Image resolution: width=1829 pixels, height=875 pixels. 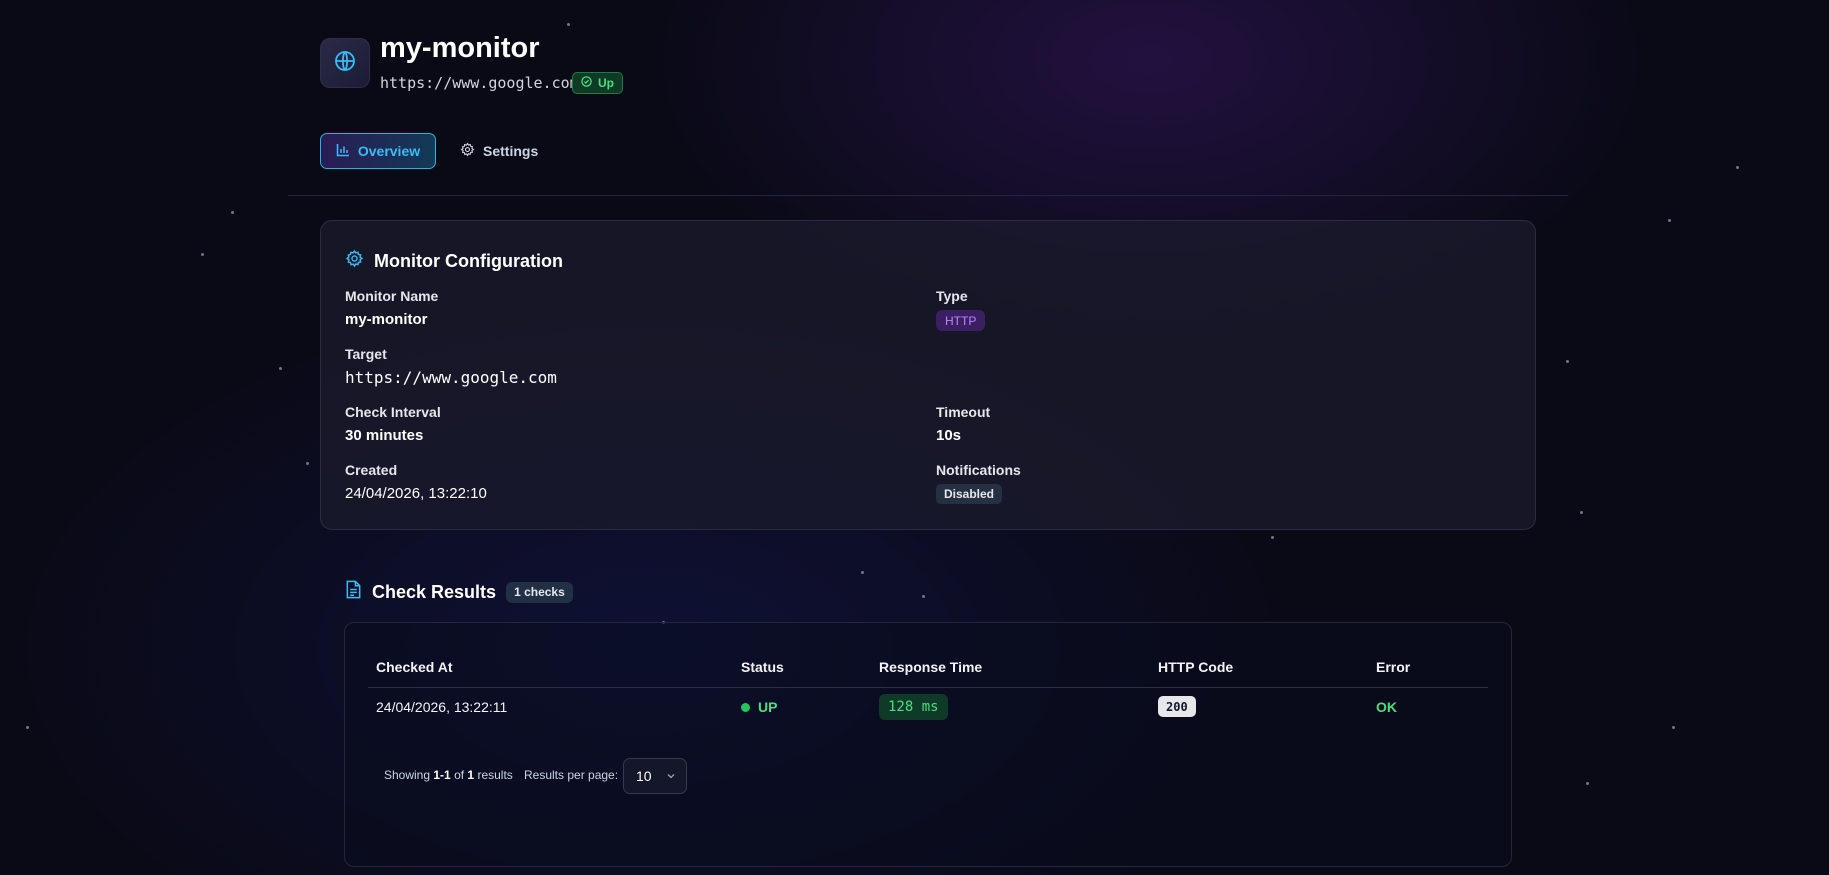 What do you see at coordinates (539, 592) in the screenshot?
I see `checks-count-badge: 1 checks` at bounding box center [539, 592].